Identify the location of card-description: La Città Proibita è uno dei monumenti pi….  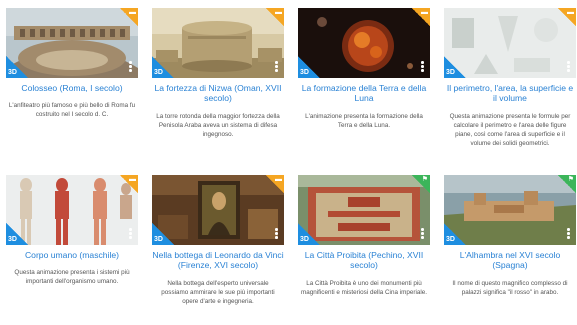
(364, 288).